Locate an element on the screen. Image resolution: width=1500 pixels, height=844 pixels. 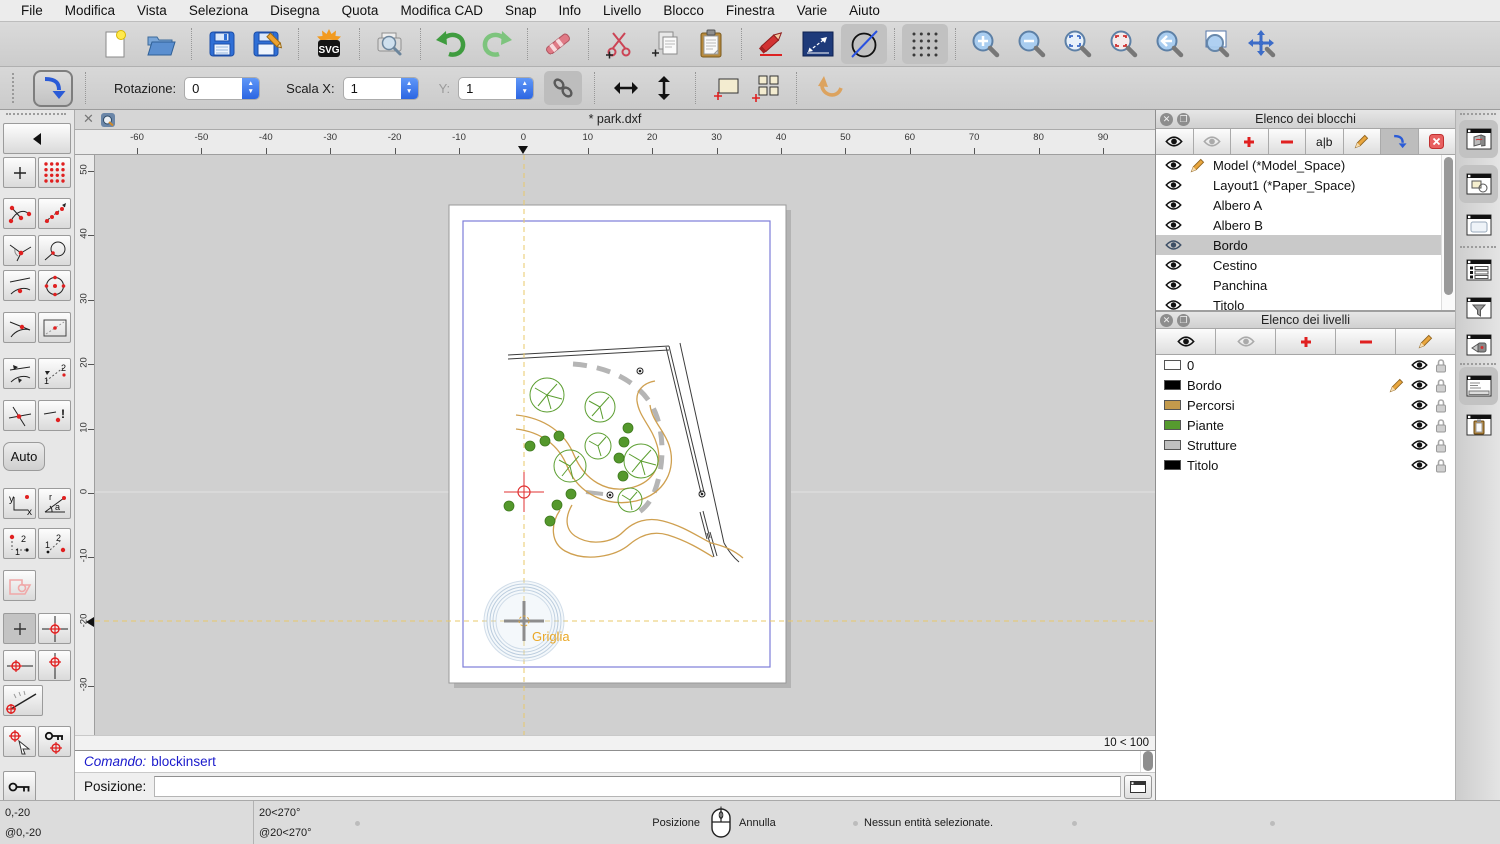
snap-perpendicular-button is located at coordinates (19, 250).